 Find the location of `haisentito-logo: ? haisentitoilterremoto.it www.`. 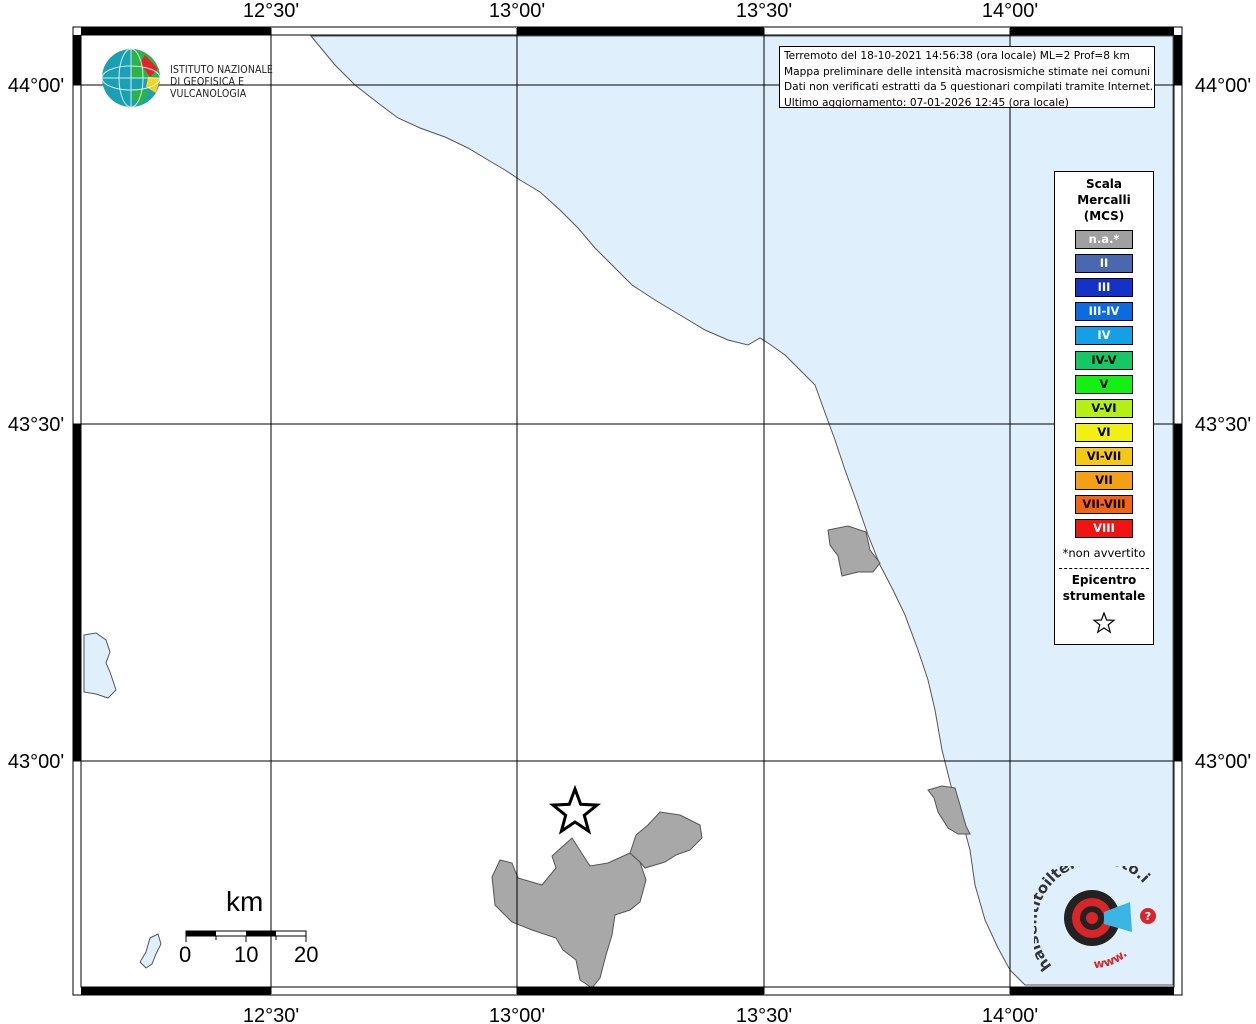

haisentito-logo: ? haisentitoilterremoto.it www. is located at coordinates (1095, 920).